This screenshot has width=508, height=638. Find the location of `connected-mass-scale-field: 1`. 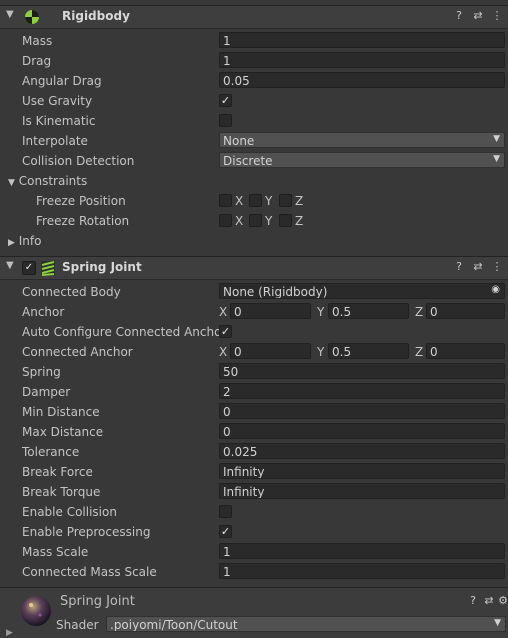

connected-mass-scale-field: 1 is located at coordinates (362, 571).